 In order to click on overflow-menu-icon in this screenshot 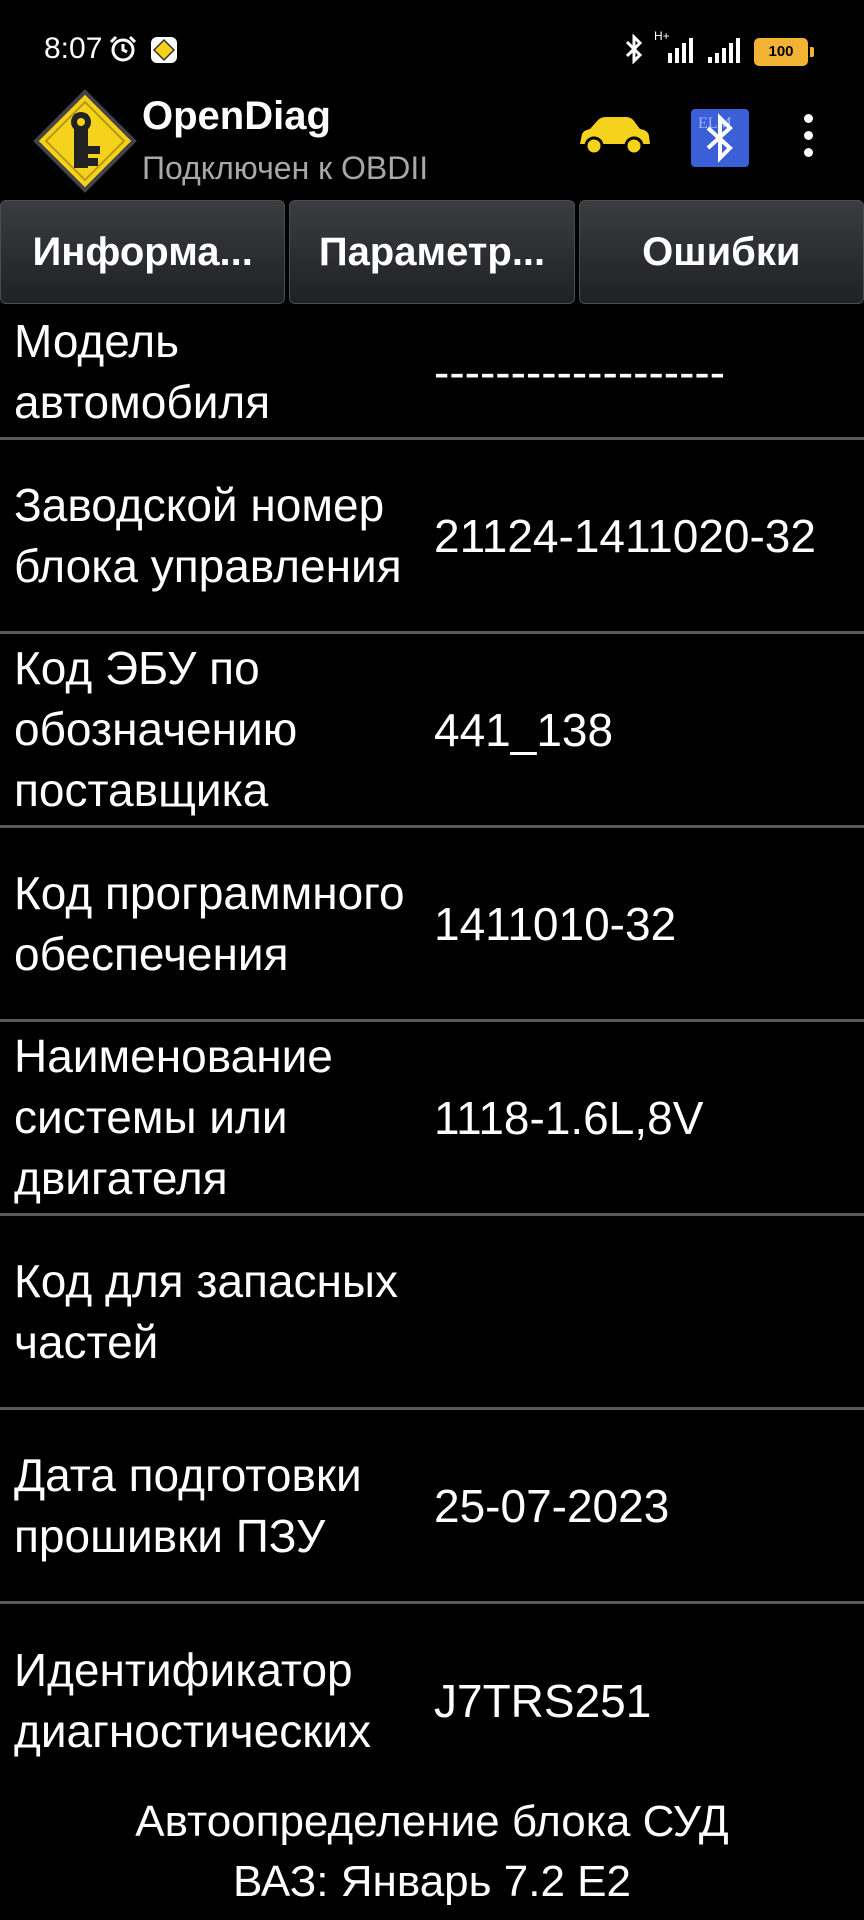, I will do `click(808, 139)`.